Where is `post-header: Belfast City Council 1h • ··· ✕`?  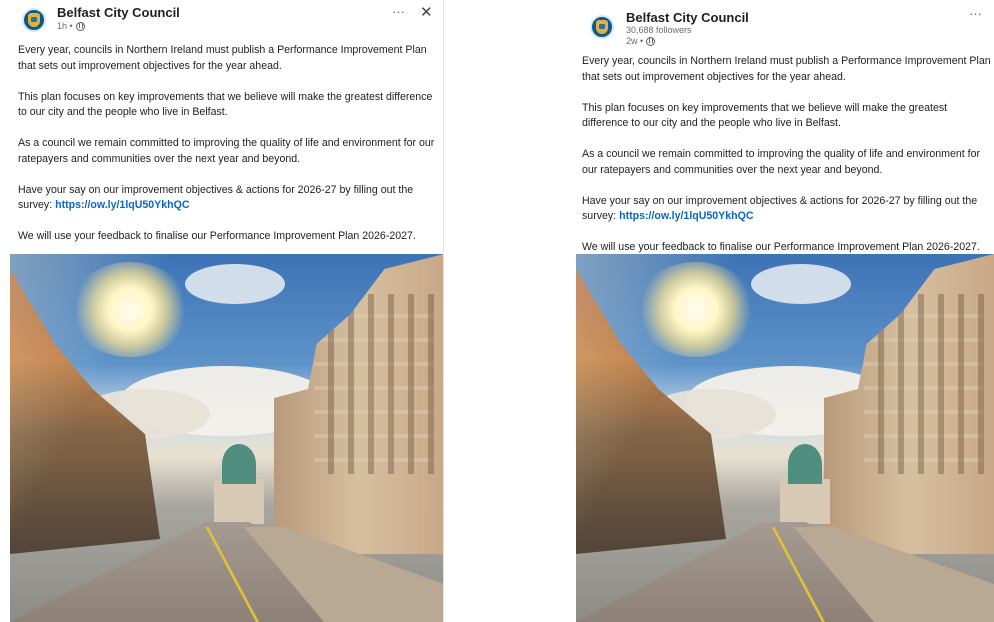
post-header: Belfast City Council 1h • ··· ✕ is located at coordinates (221, 19).